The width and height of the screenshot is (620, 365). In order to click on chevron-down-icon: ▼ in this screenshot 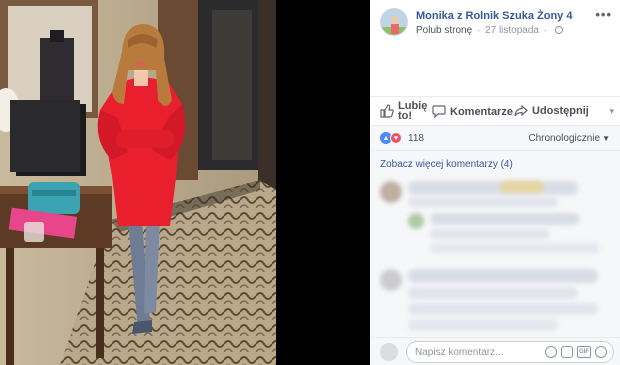, I will do `click(606, 138)`.